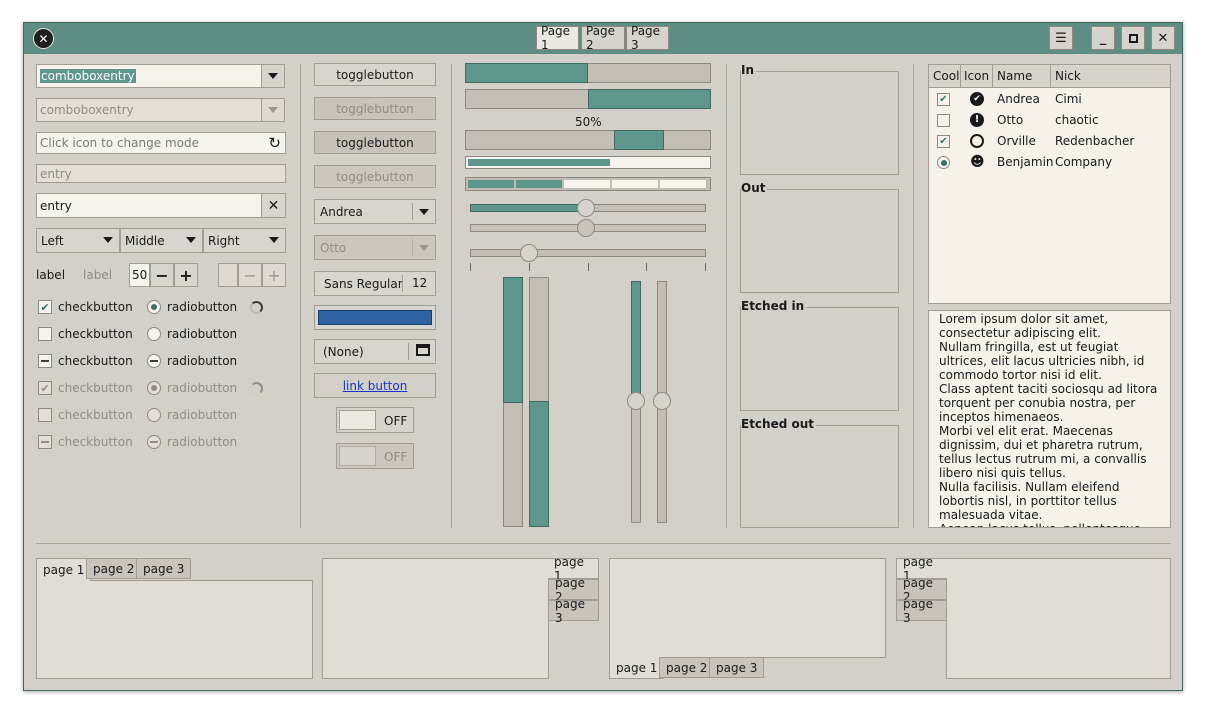  What do you see at coordinates (375, 351) in the screenshot?
I see `file-chooser-button: (None)` at bounding box center [375, 351].